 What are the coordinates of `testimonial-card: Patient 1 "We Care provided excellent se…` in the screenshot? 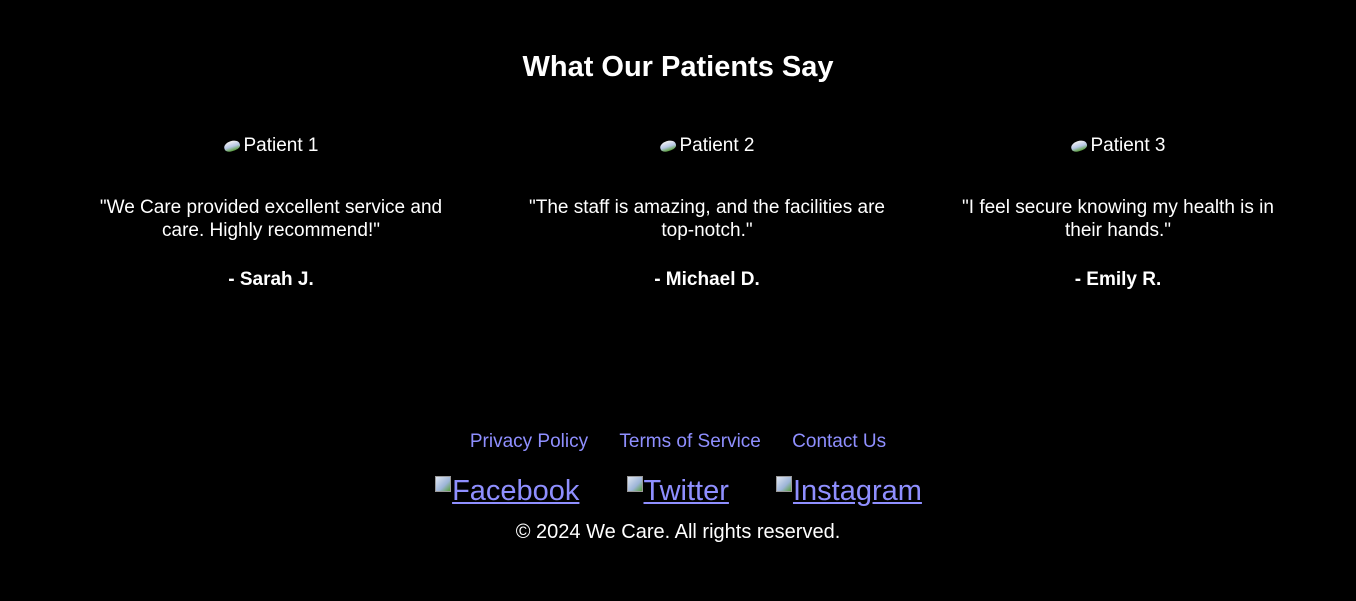 It's located at (271, 212).